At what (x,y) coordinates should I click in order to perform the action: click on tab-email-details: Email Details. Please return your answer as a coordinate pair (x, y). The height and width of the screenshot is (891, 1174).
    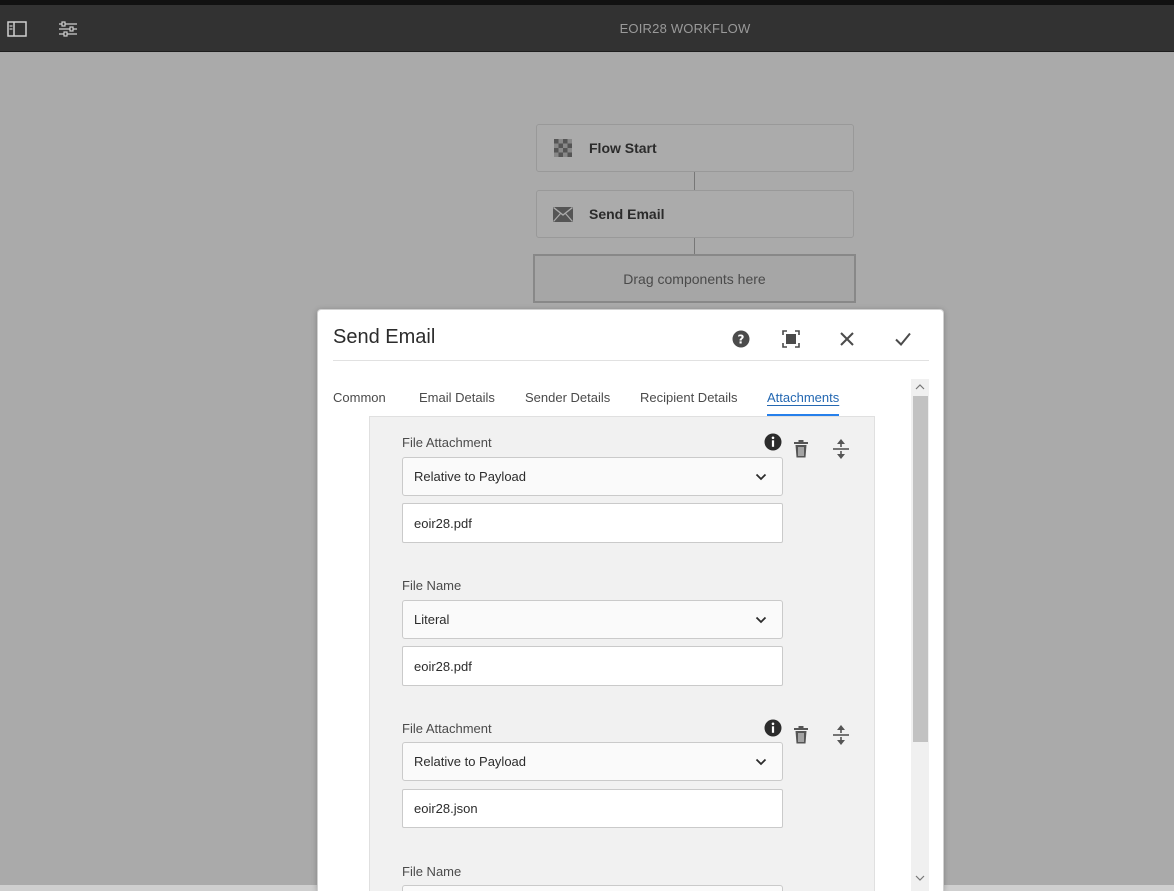
    Looking at the image, I should click on (457, 400).